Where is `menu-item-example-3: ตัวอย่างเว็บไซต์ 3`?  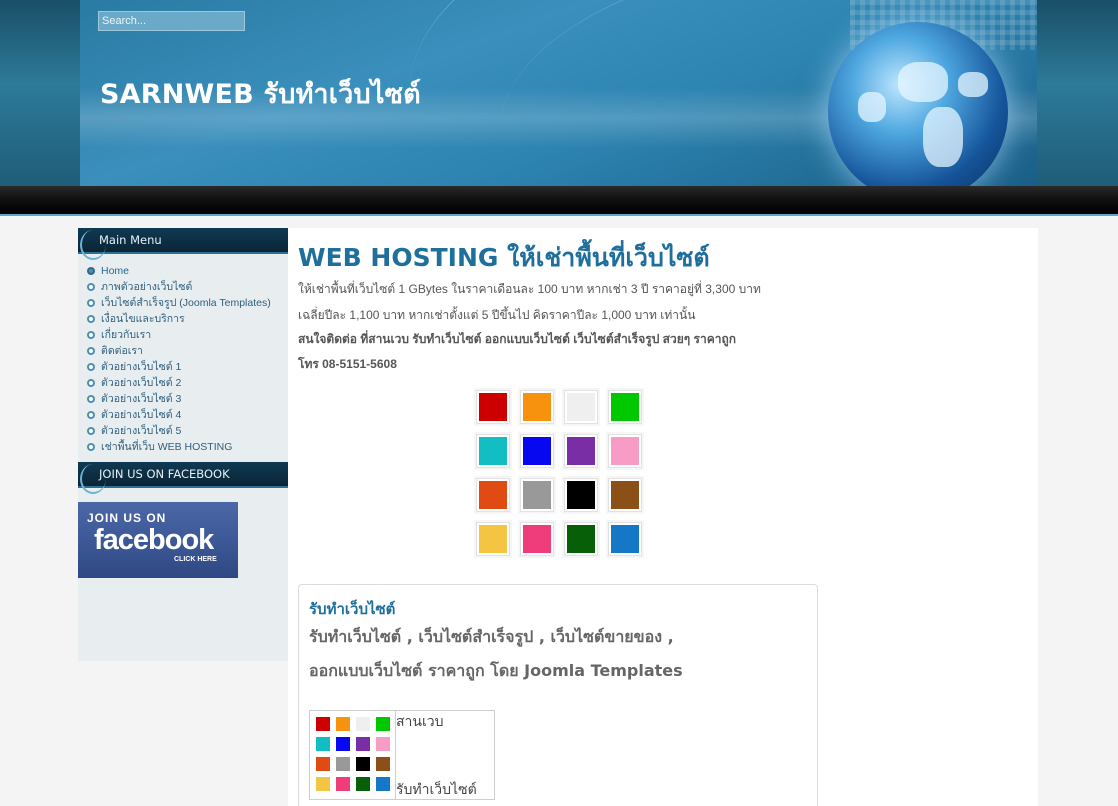
menu-item-example-3: ตัวอย่างเว็บไซต์ 3 is located at coordinates (183, 400).